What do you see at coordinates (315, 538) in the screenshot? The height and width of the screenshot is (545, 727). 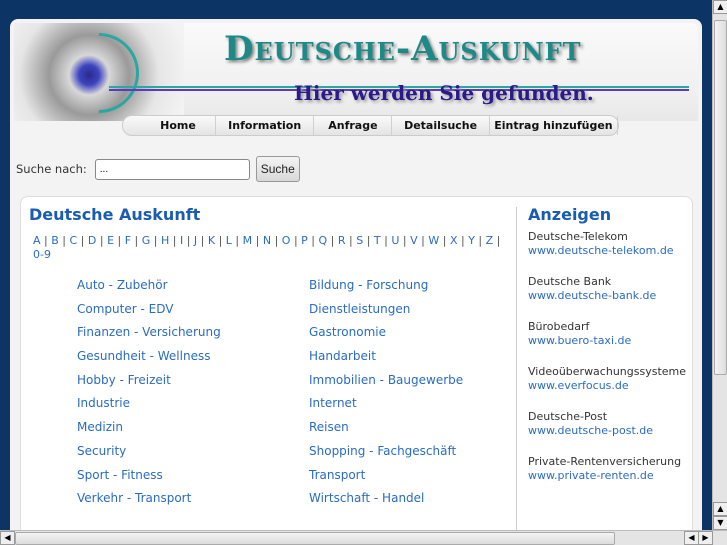 I see `horizontal-scroll-thumb` at bounding box center [315, 538].